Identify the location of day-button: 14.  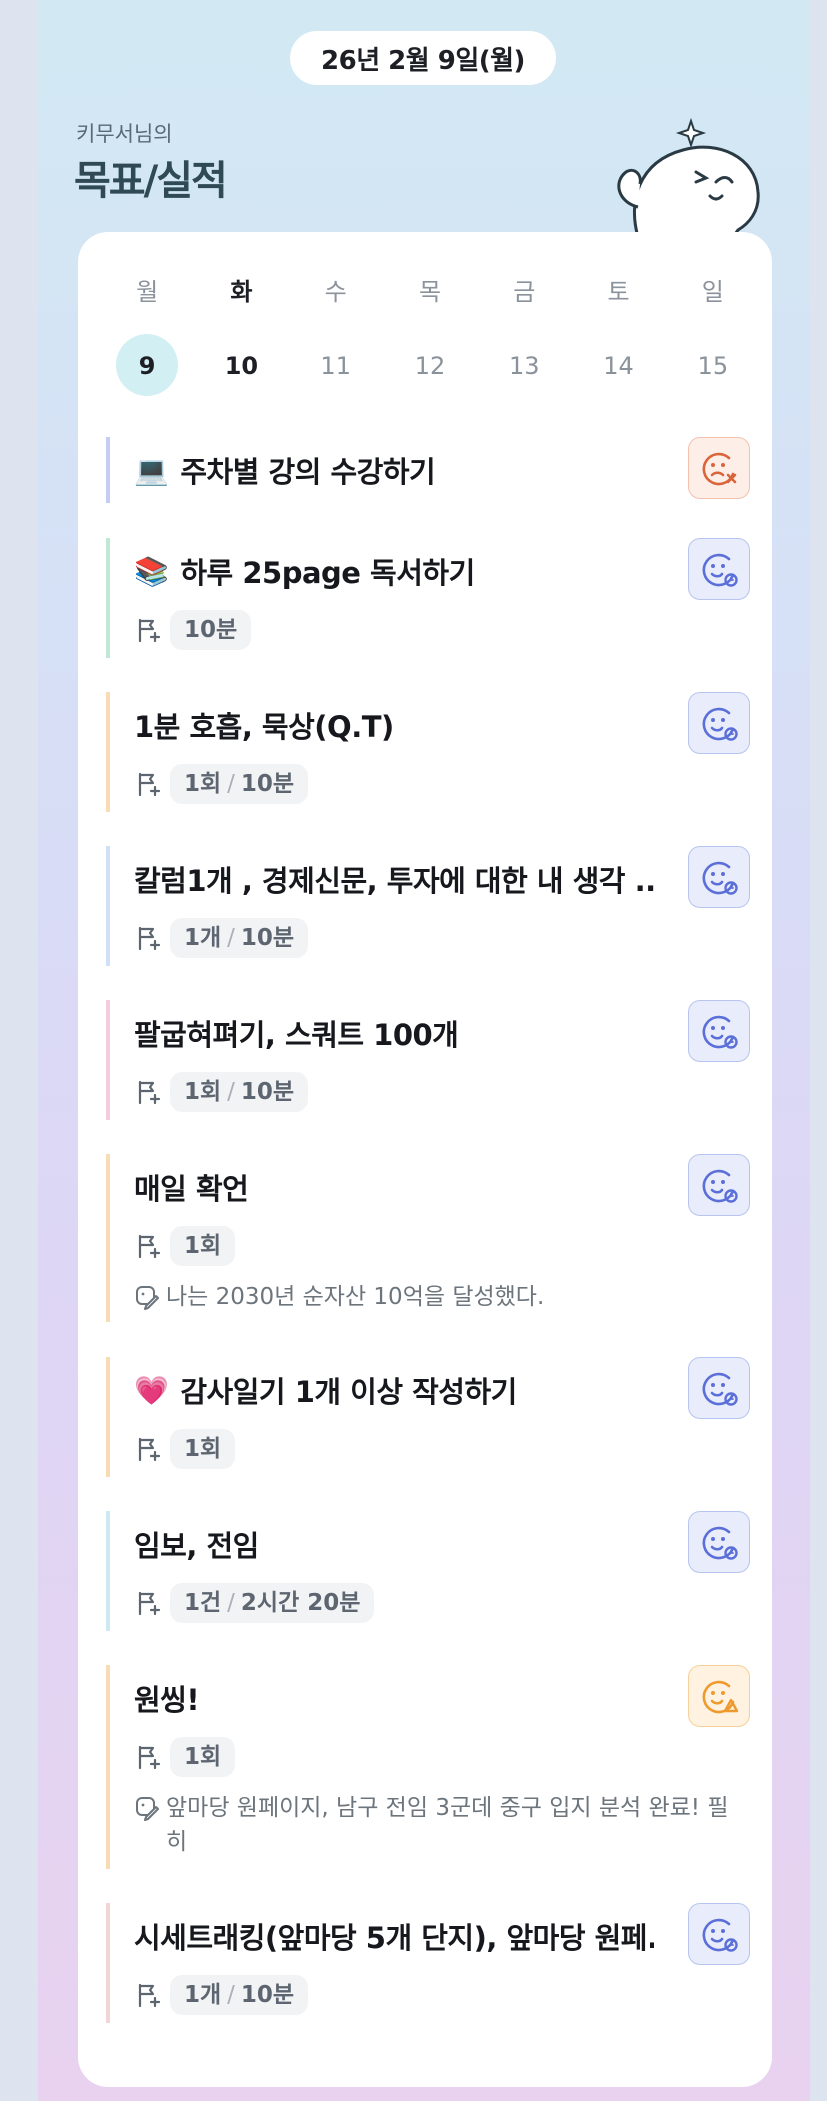
(618, 366).